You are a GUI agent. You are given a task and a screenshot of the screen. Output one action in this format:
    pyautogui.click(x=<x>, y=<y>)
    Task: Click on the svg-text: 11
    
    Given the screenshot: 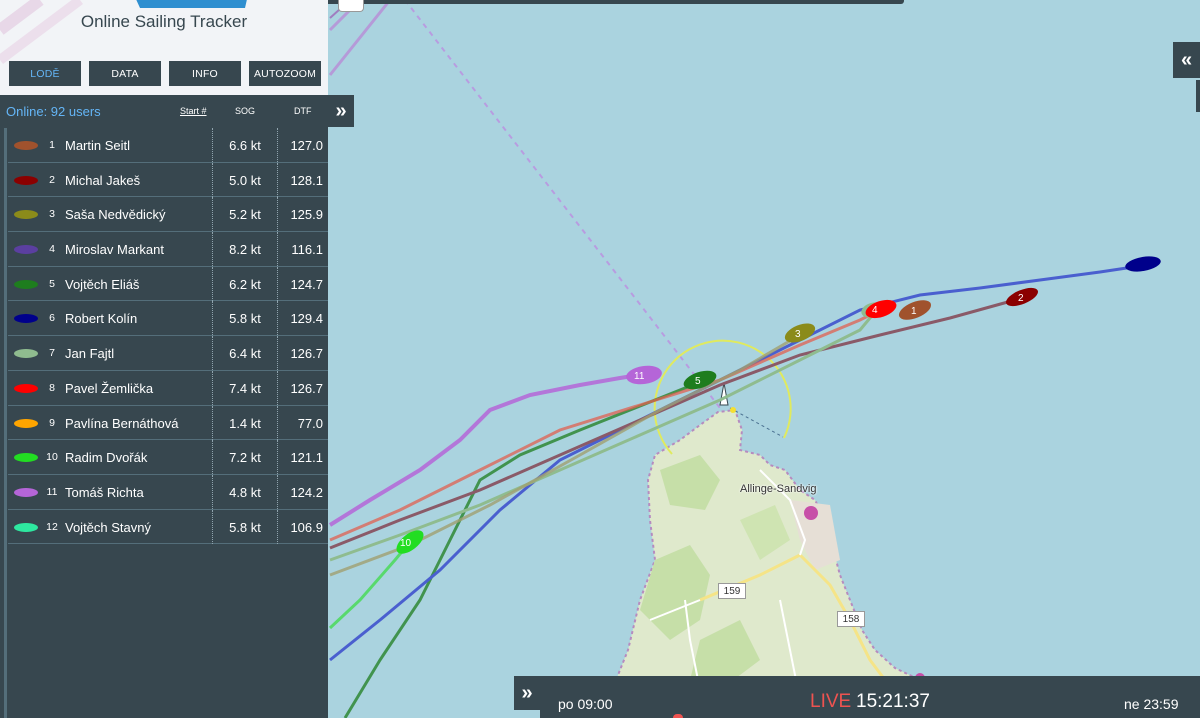 What is the action you would take?
    pyautogui.click(x=639, y=376)
    